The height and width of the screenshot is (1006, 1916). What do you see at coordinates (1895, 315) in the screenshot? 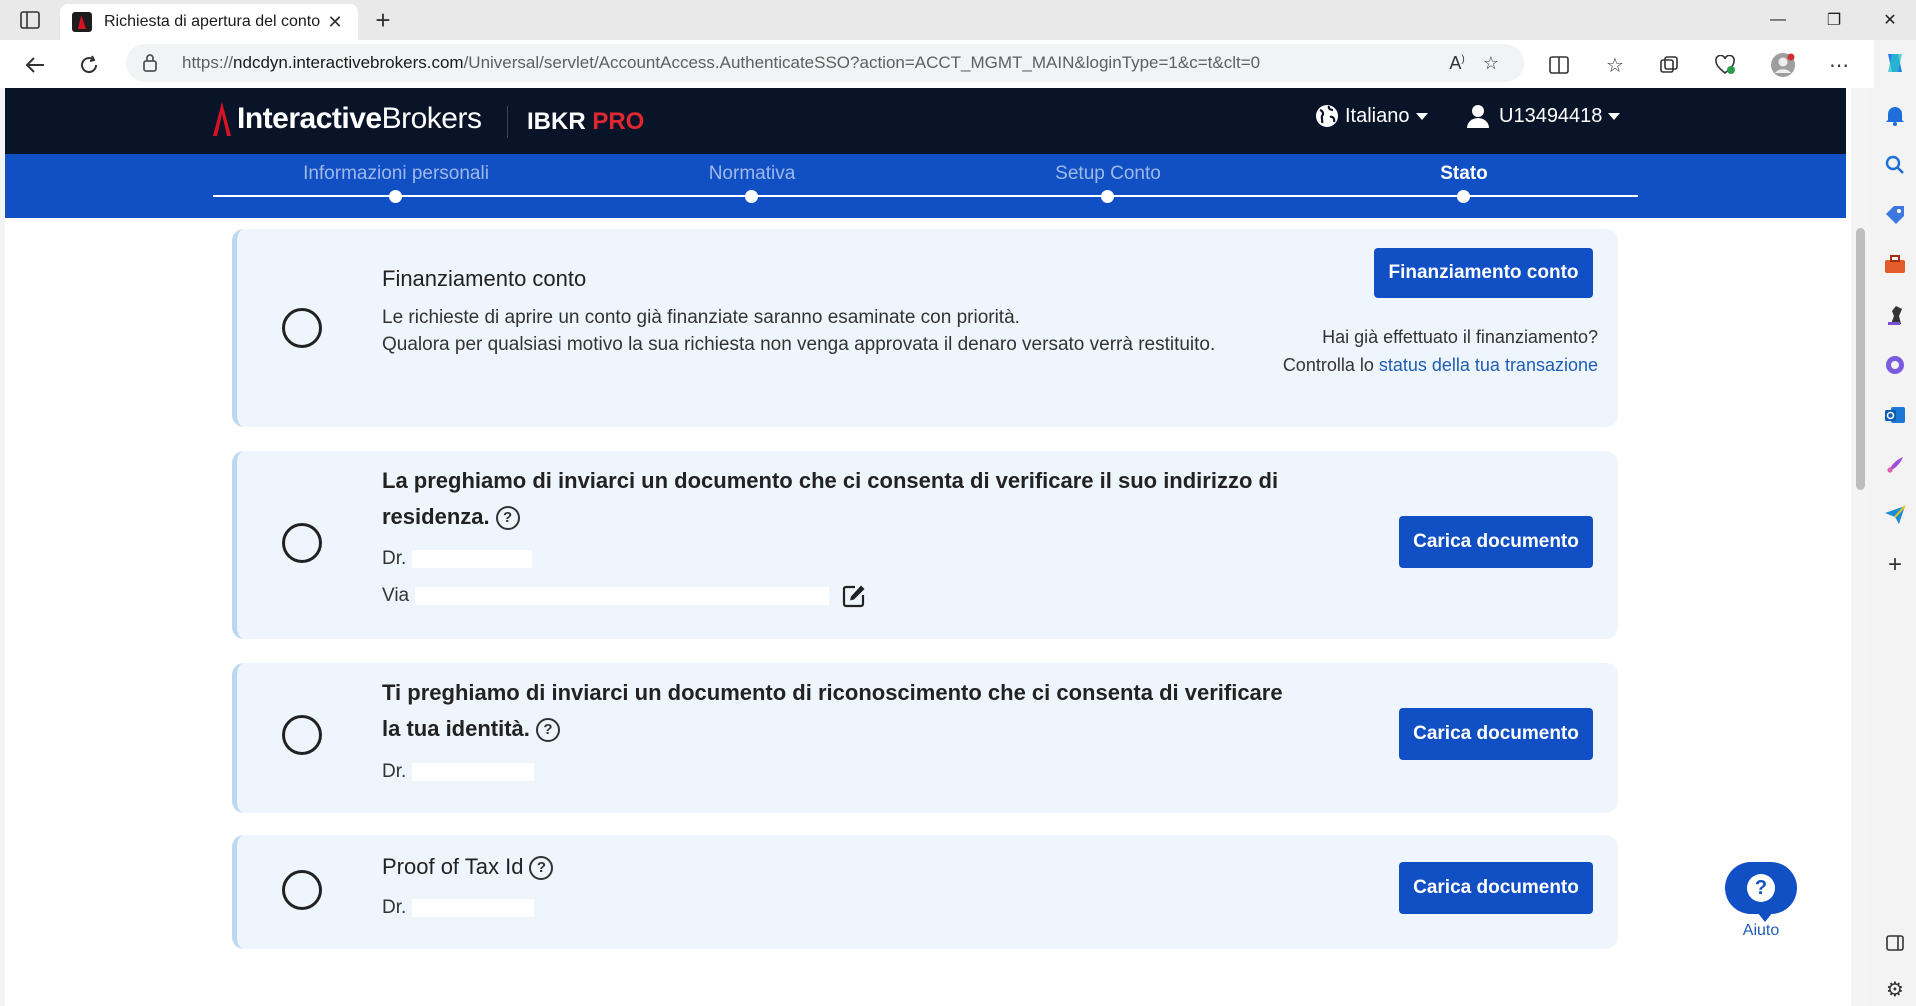
I see `games-chess-icon` at bounding box center [1895, 315].